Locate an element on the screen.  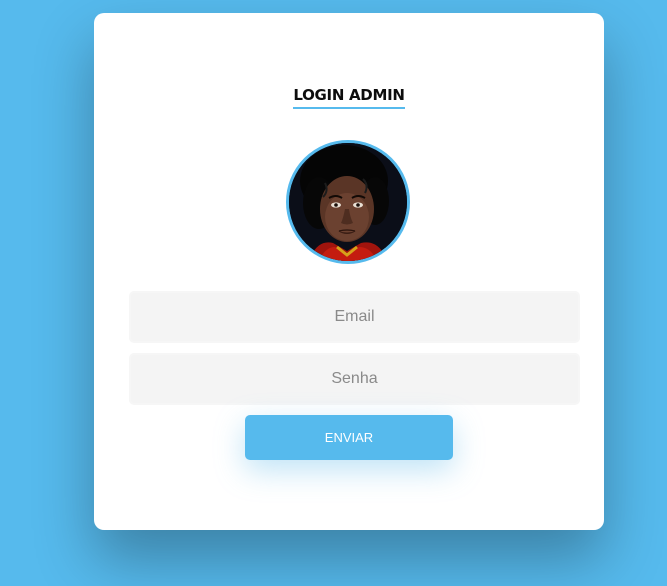
submit-button: ENVIAR is located at coordinates (349, 437).